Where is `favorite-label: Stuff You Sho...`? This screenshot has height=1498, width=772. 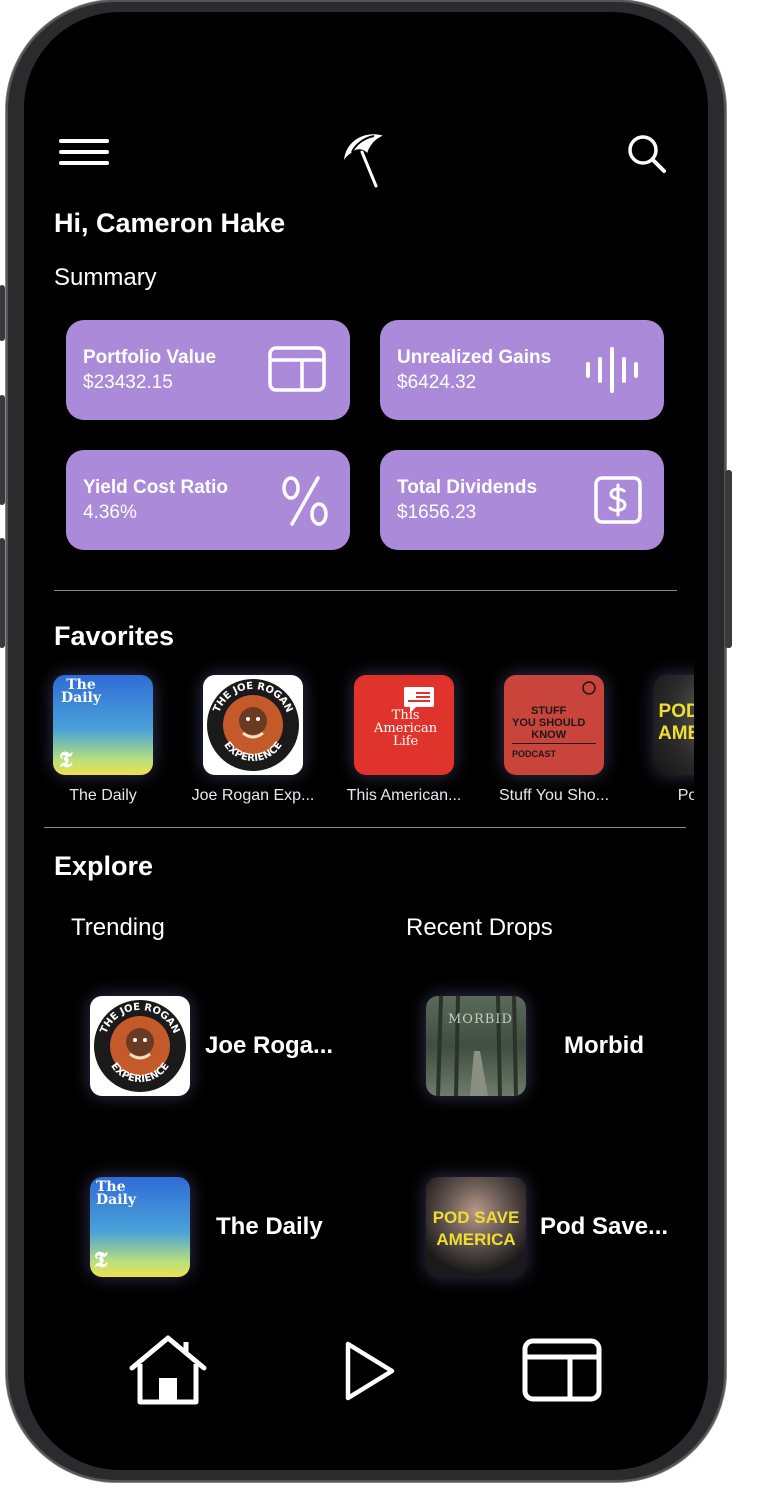
favorite-label: Stuff You Sho... is located at coordinates (554, 795).